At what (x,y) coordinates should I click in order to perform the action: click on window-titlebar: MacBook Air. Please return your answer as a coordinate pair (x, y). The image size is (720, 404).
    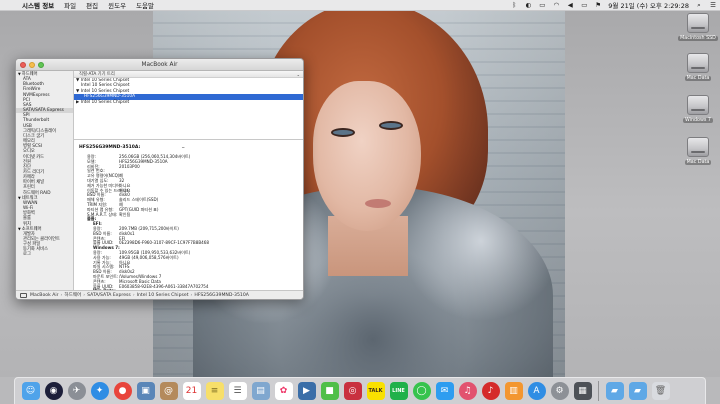
    Looking at the image, I should click on (159, 65).